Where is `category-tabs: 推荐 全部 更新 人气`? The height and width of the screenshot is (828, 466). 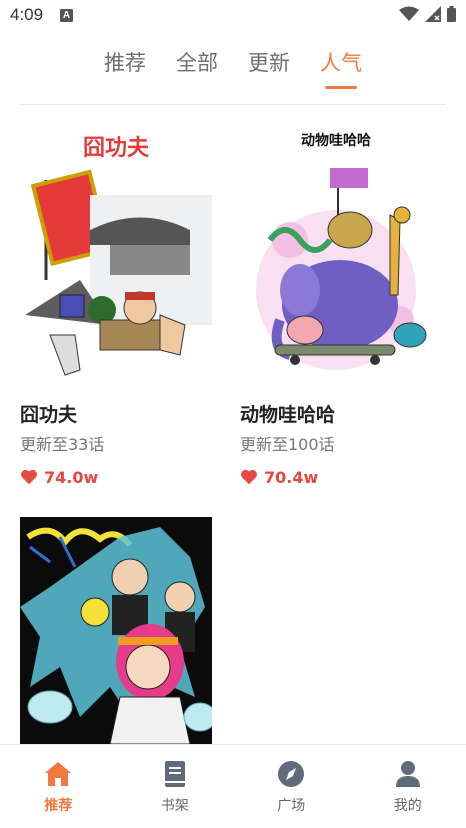
category-tabs: 推荐 全部 更新 人气 is located at coordinates (233, 68).